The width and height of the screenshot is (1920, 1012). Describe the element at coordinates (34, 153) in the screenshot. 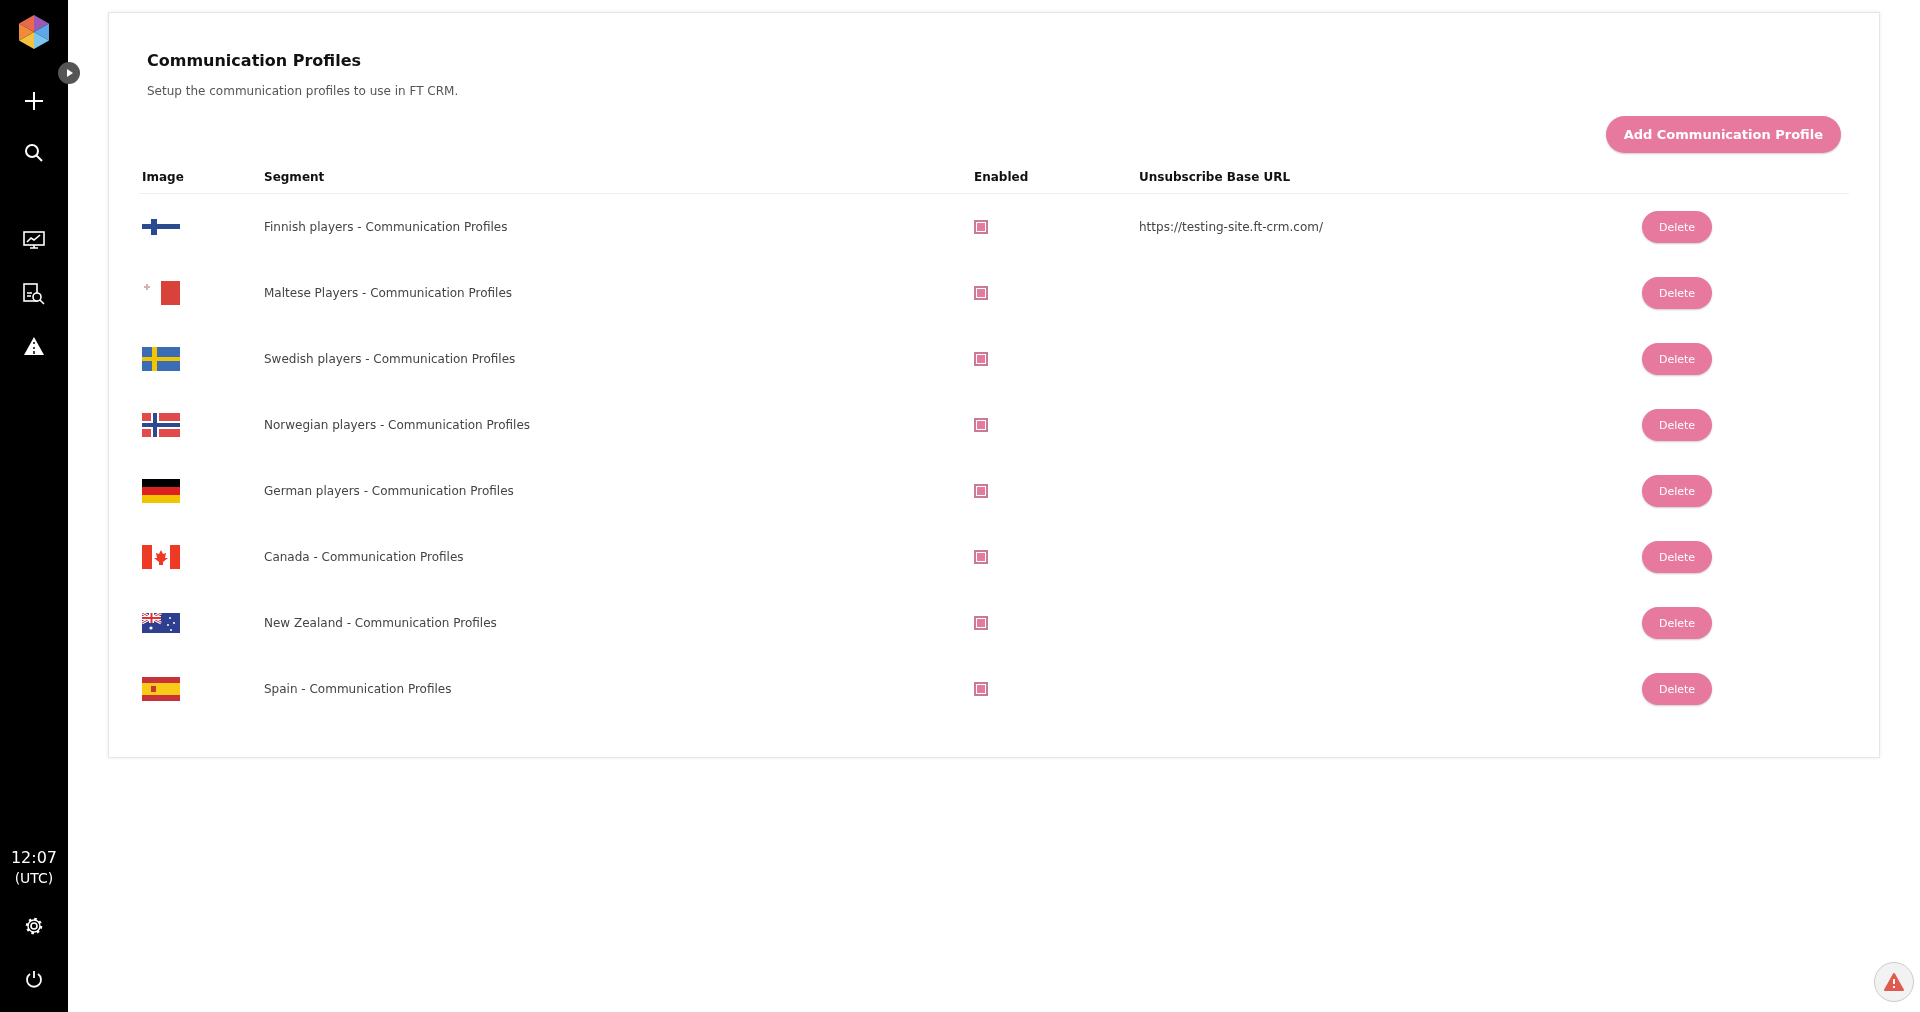

I see `search-icon` at that location.